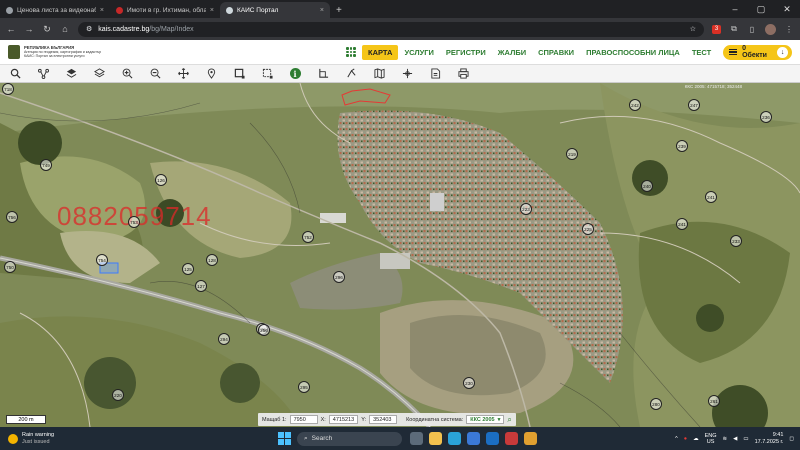 This screenshot has height=450, width=800. I want to click on x-coordinate-field: 4715213, so click(343, 419).